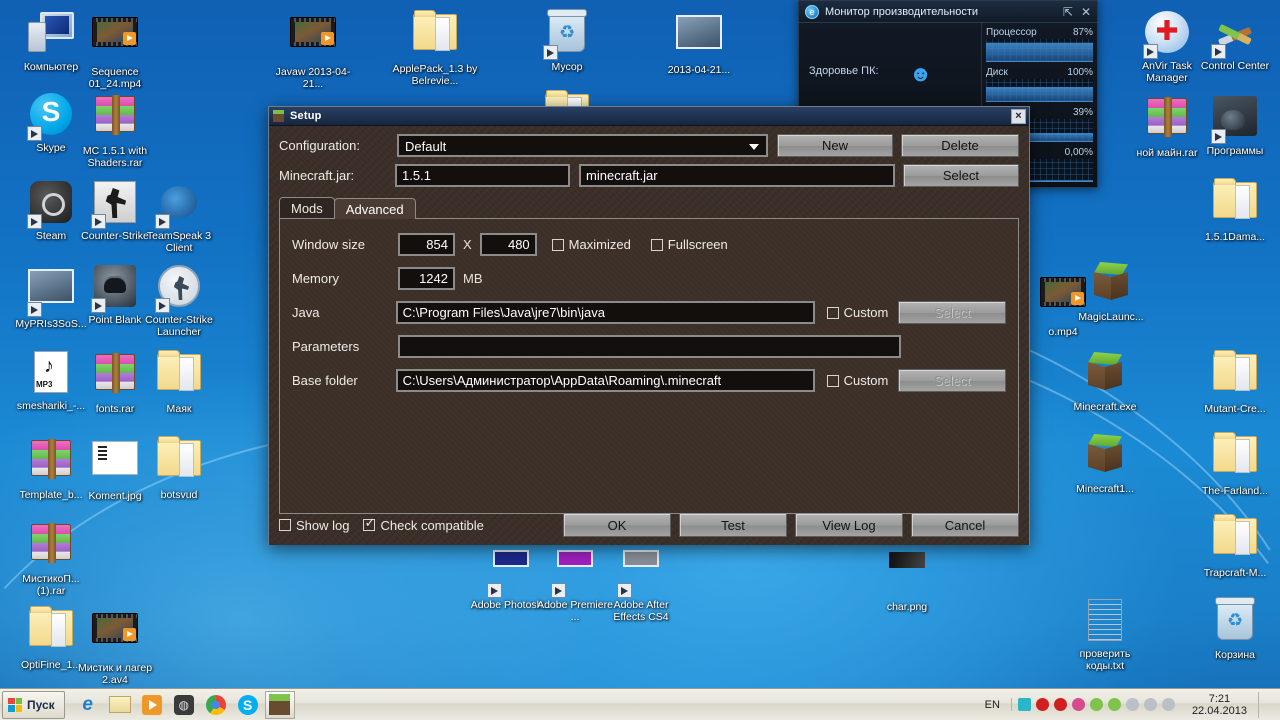 The width and height of the screenshot is (1280, 720). What do you see at coordinates (426, 278) in the screenshot?
I see `memory-input` at bounding box center [426, 278].